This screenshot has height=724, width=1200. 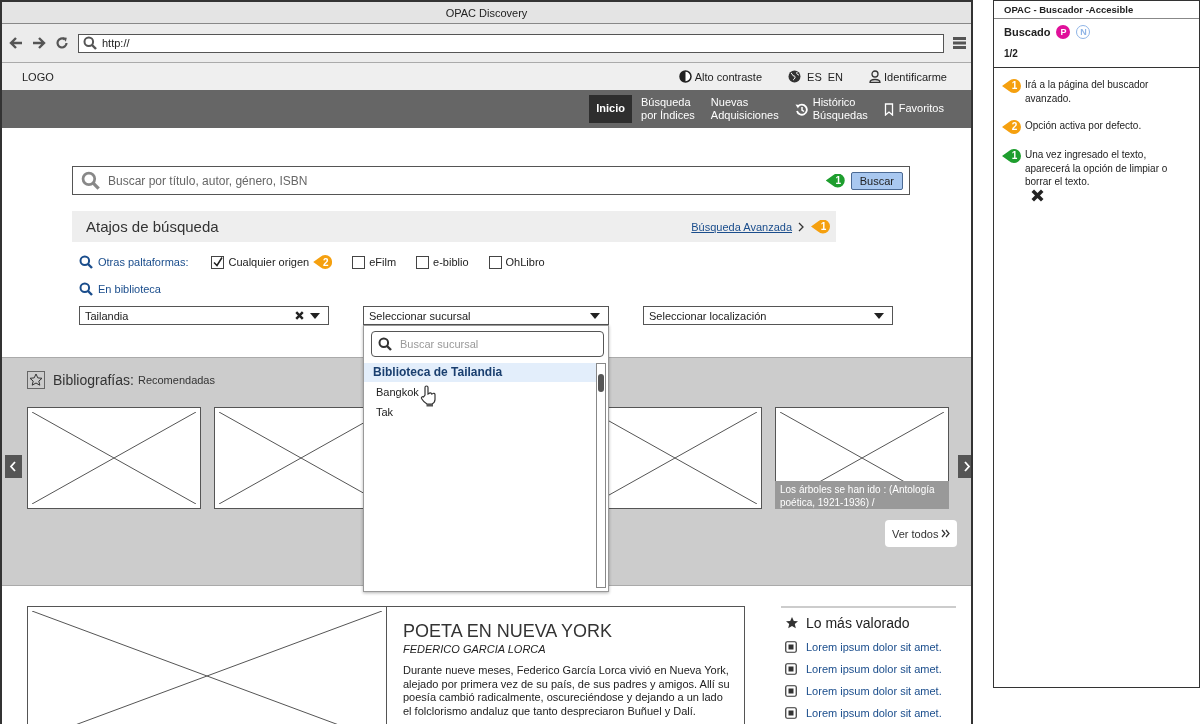 What do you see at coordinates (768, 315) in the screenshot?
I see `select-field: Seleccionar localización` at bounding box center [768, 315].